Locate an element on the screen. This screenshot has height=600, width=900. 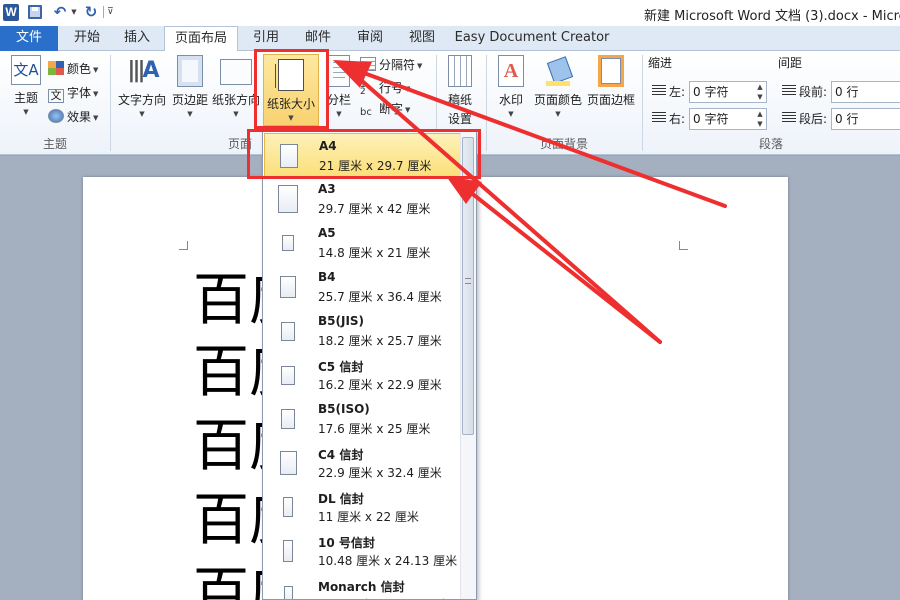
undo-dropdown-icon: ▼ is located at coordinates (74, 12).